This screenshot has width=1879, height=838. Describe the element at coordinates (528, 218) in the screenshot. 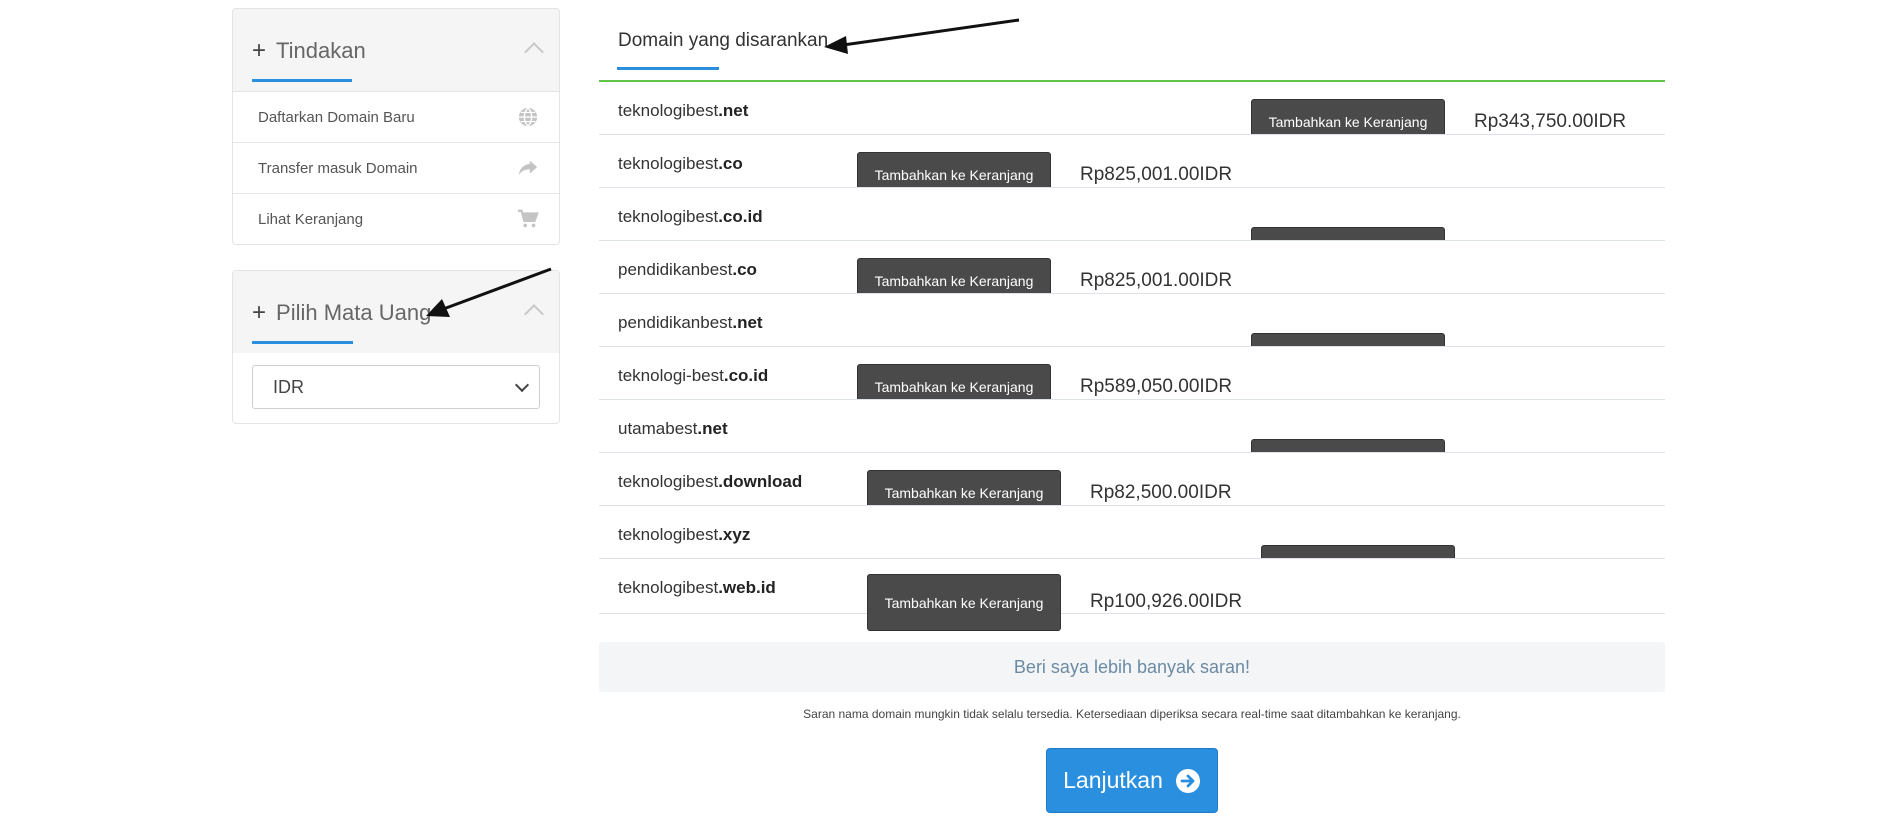

I see `cart-icon` at that location.